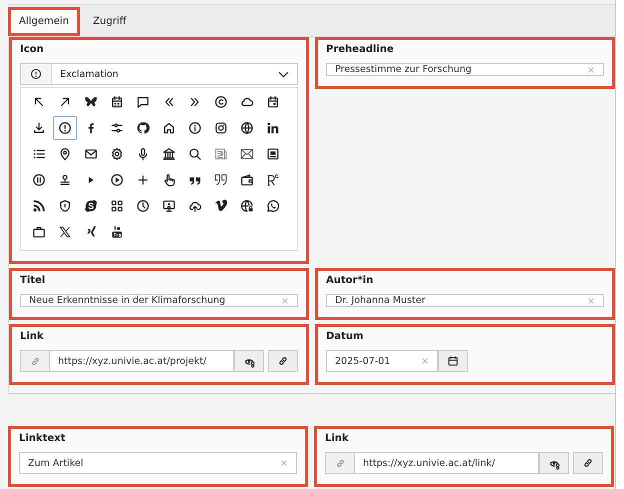 This screenshot has height=489, width=624. I want to click on calendar-button, so click(453, 361).